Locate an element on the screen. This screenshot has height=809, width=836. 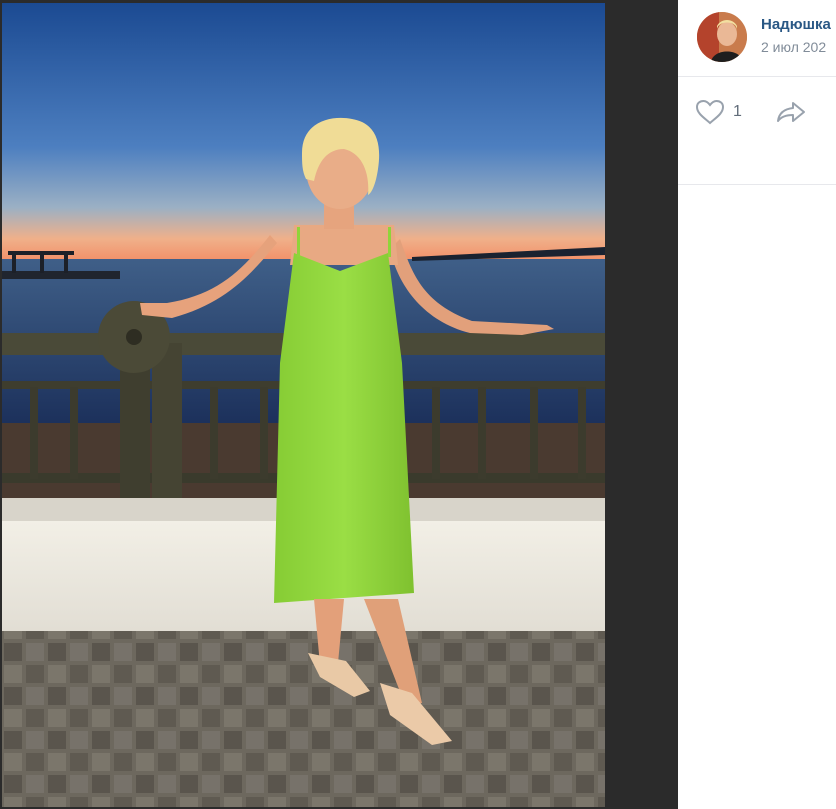
viewer-gap is located at coordinates (642, 404).